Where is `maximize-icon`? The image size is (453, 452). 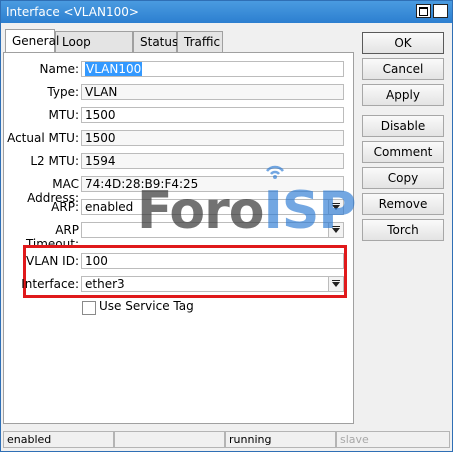
maximize-icon is located at coordinates (423, 11).